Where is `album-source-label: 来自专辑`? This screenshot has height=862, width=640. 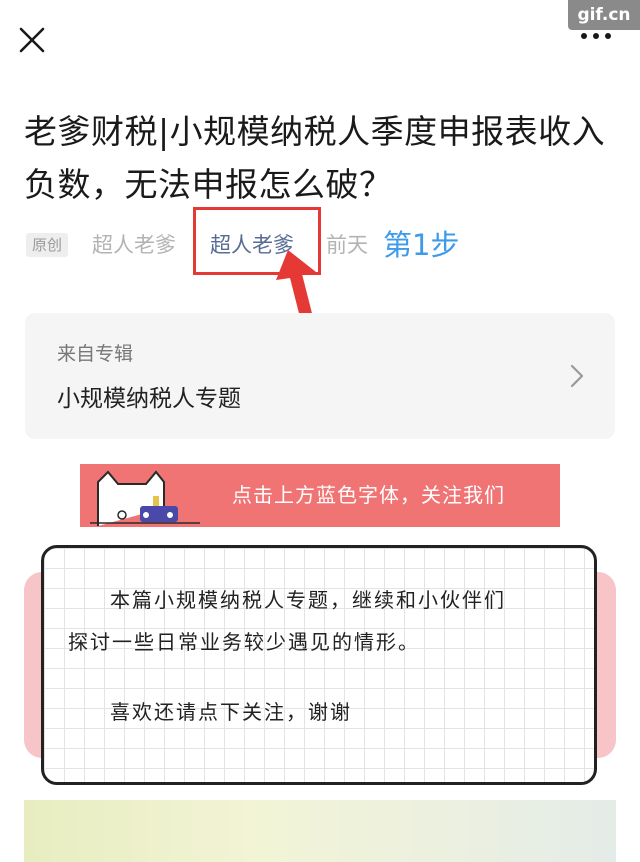 album-source-label: 来自专辑 is located at coordinates (95, 354).